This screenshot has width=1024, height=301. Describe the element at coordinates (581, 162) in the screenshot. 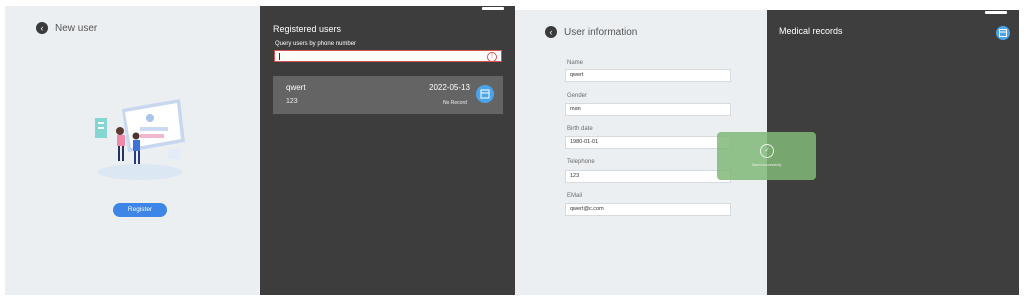

I see `telephone-label: Telephone` at that location.